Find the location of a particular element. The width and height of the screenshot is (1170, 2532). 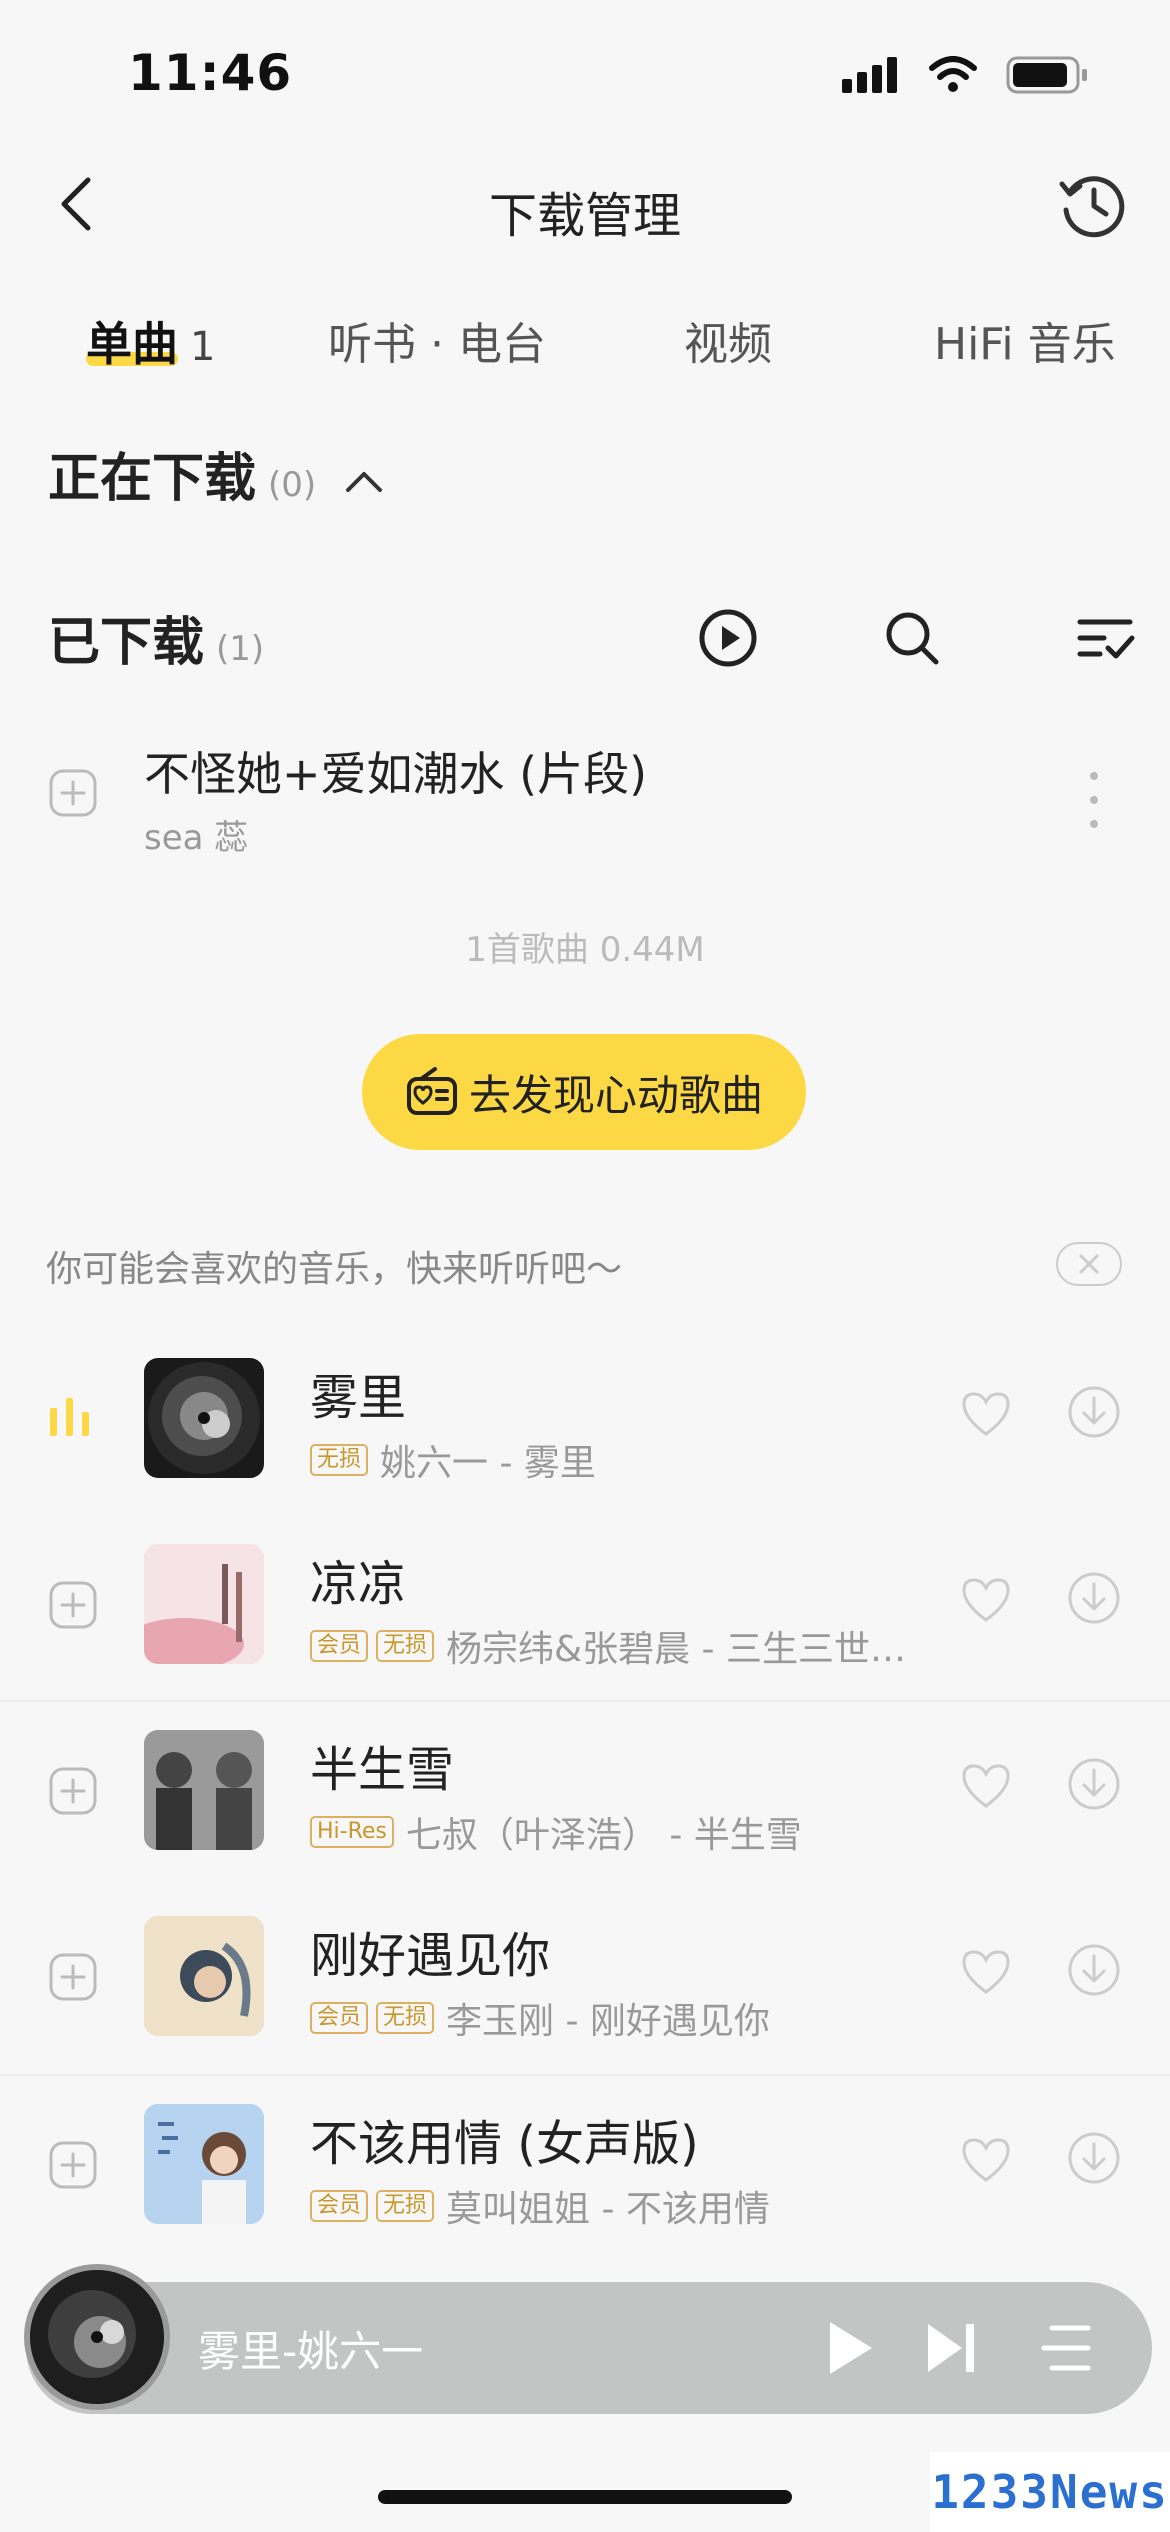

discover-songs-button: 去发现心动歌曲 is located at coordinates (584, 1092).